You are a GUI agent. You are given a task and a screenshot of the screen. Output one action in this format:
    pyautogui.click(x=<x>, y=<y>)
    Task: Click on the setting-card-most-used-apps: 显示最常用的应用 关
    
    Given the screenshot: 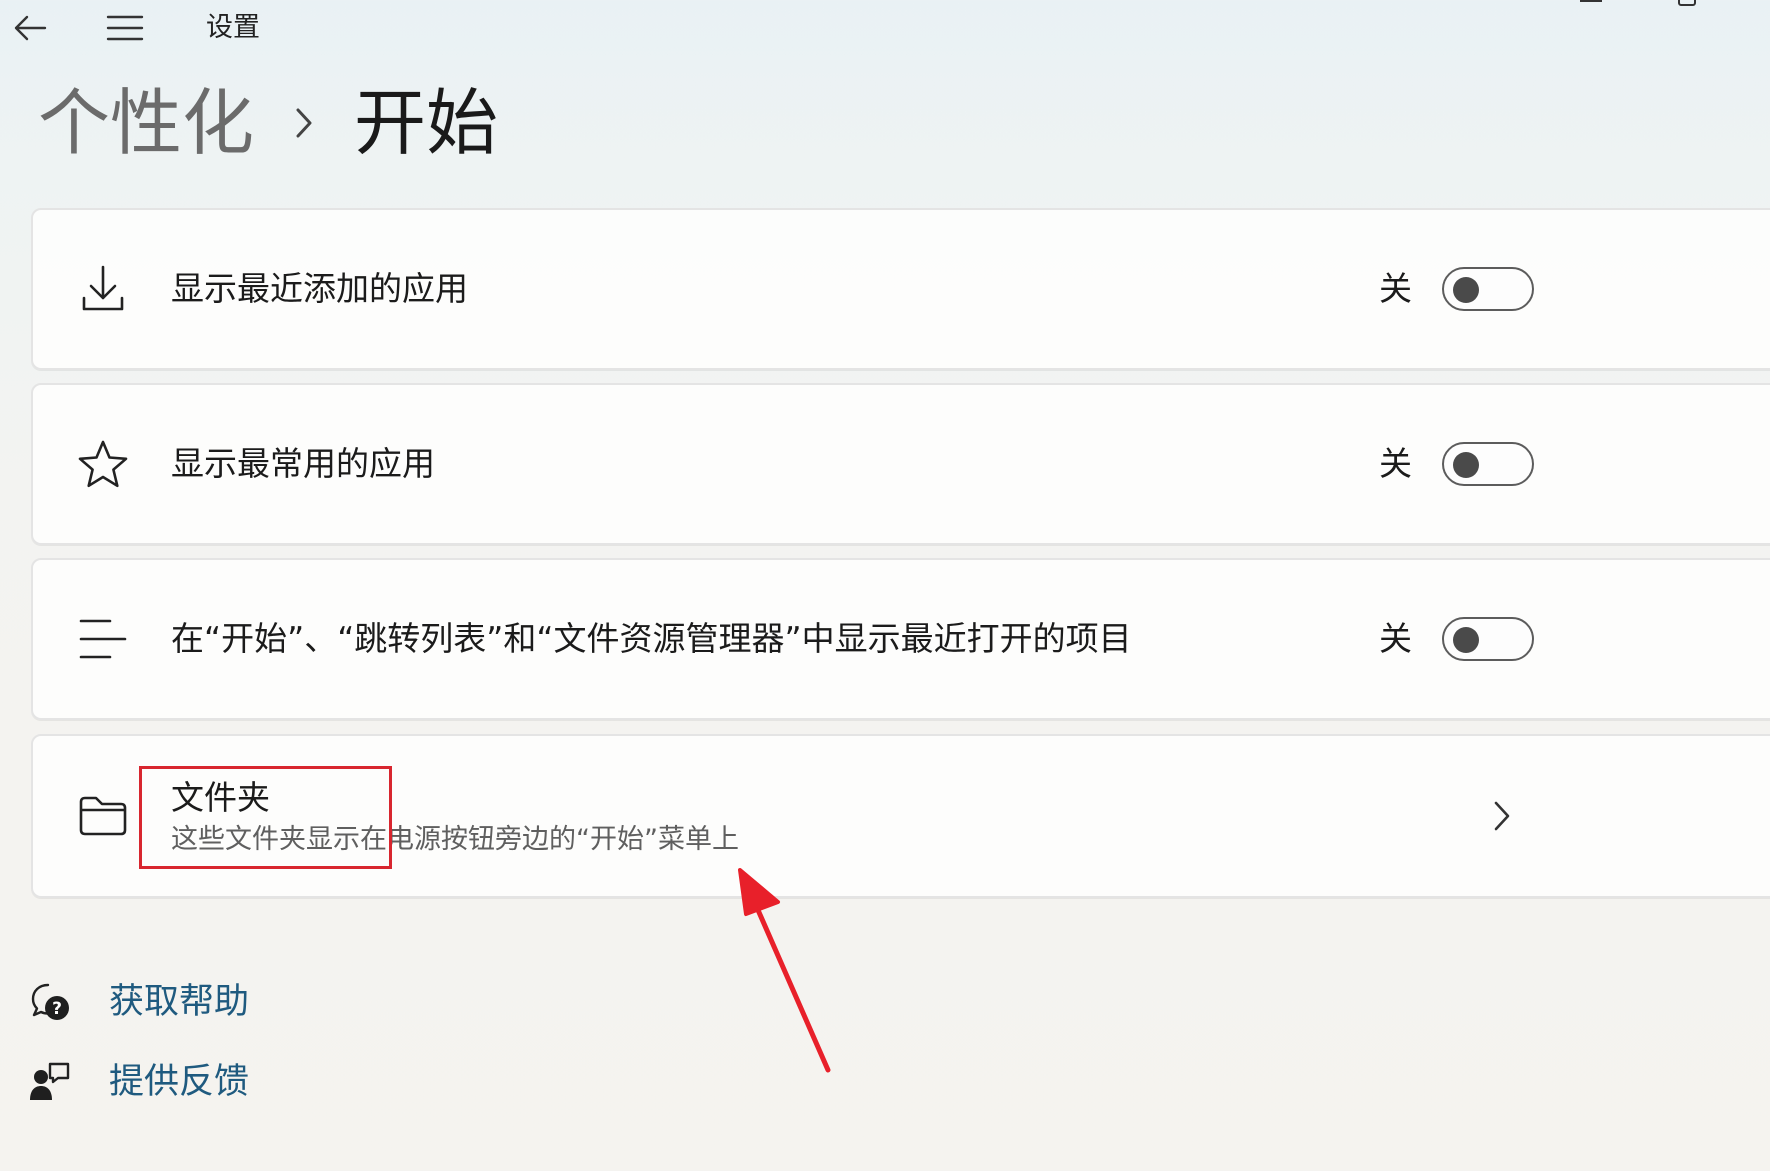 What is the action you would take?
    pyautogui.click(x=900, y=464)
    